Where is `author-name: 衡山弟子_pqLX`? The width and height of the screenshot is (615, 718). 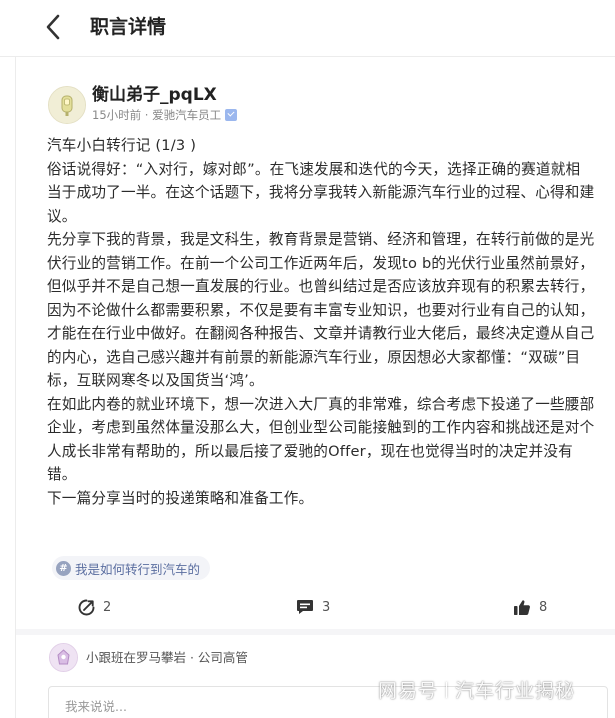 author-name: 衡山弟子_pqLX is located at coordinates (154, 95).